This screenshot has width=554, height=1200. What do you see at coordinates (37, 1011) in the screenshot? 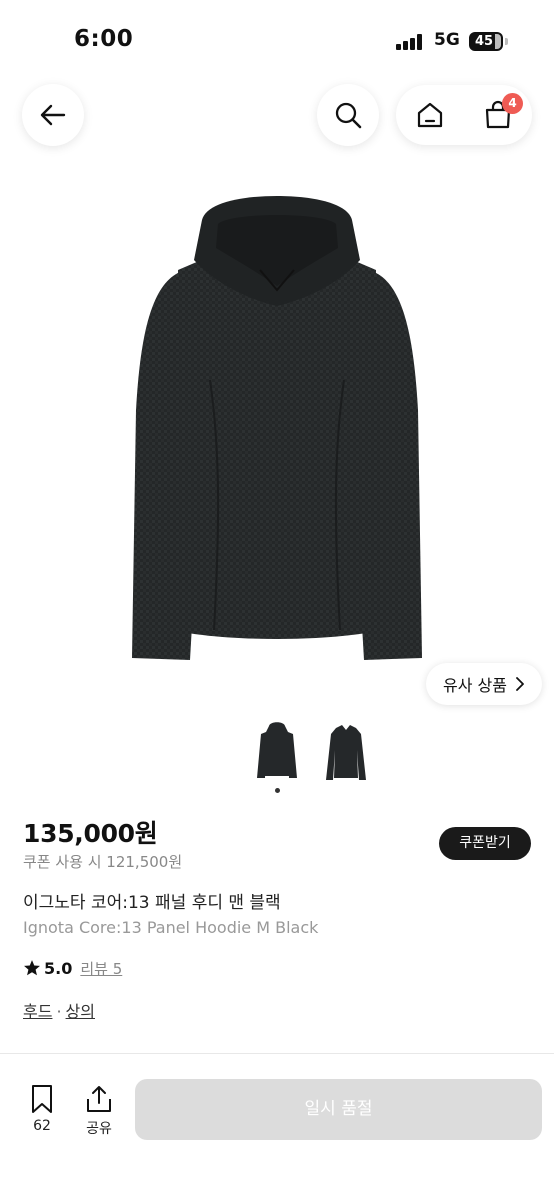
I see `category-link-hood: 후드` at bounding box center [37, 1011].